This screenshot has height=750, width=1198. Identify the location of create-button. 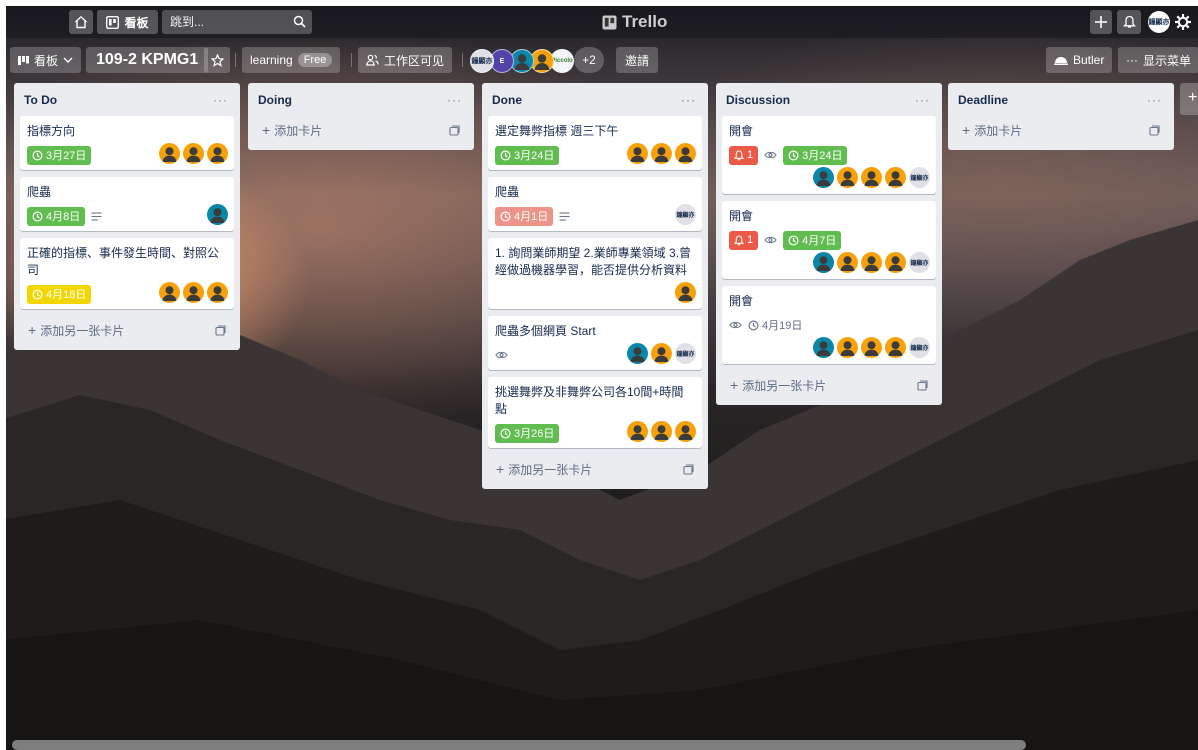
(1101, 22).